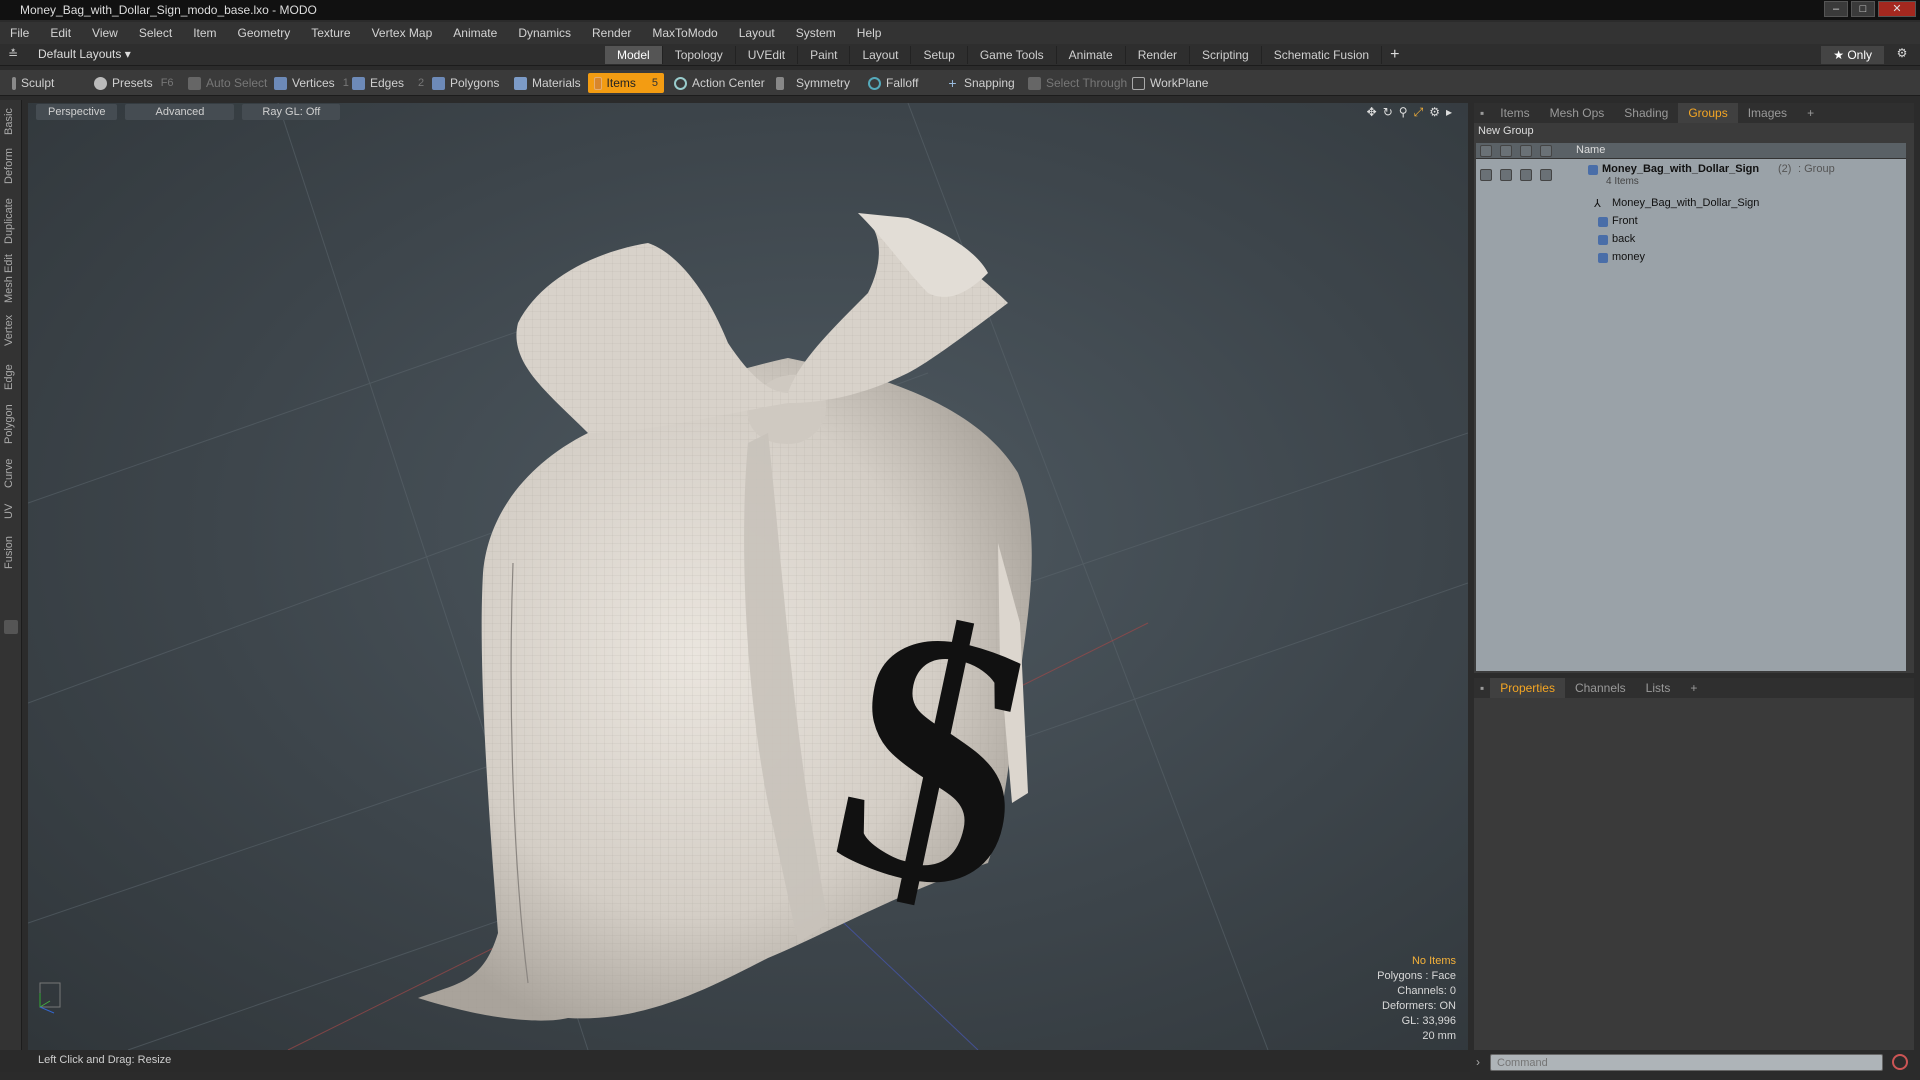  Describe the element at coordinates (402, 33) in the screenshot. I see `menu-vertex-map: Vertex Map` at that location.